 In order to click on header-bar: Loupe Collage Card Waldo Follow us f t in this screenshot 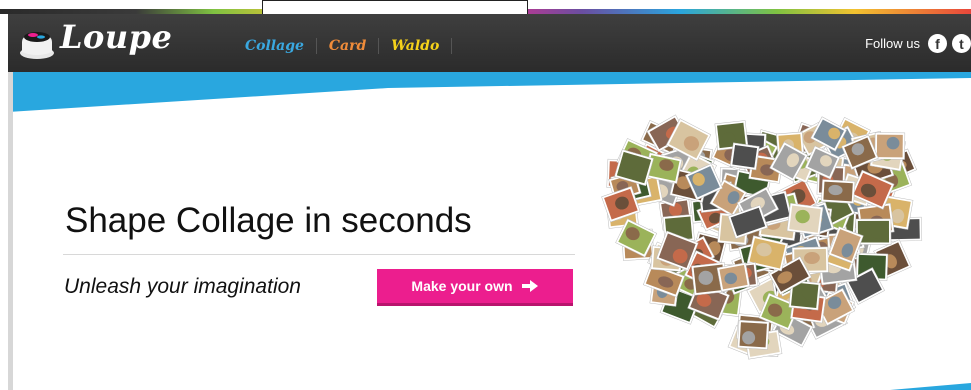, I will do `click(489, 43)`.